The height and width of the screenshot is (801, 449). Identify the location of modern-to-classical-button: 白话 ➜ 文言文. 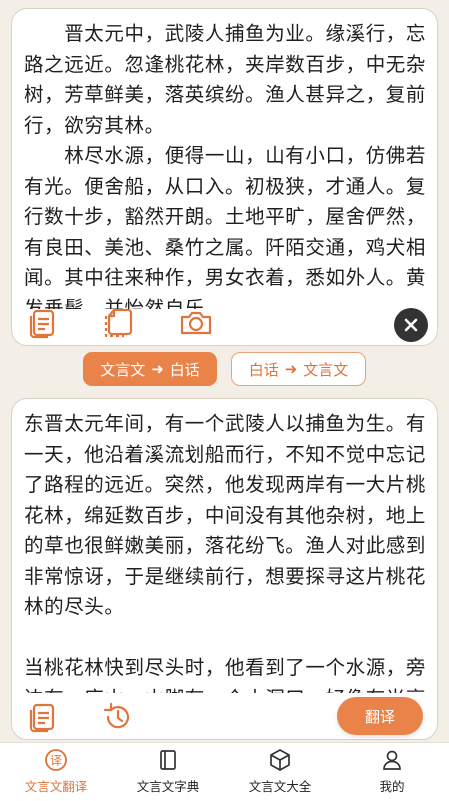
(298, 369).